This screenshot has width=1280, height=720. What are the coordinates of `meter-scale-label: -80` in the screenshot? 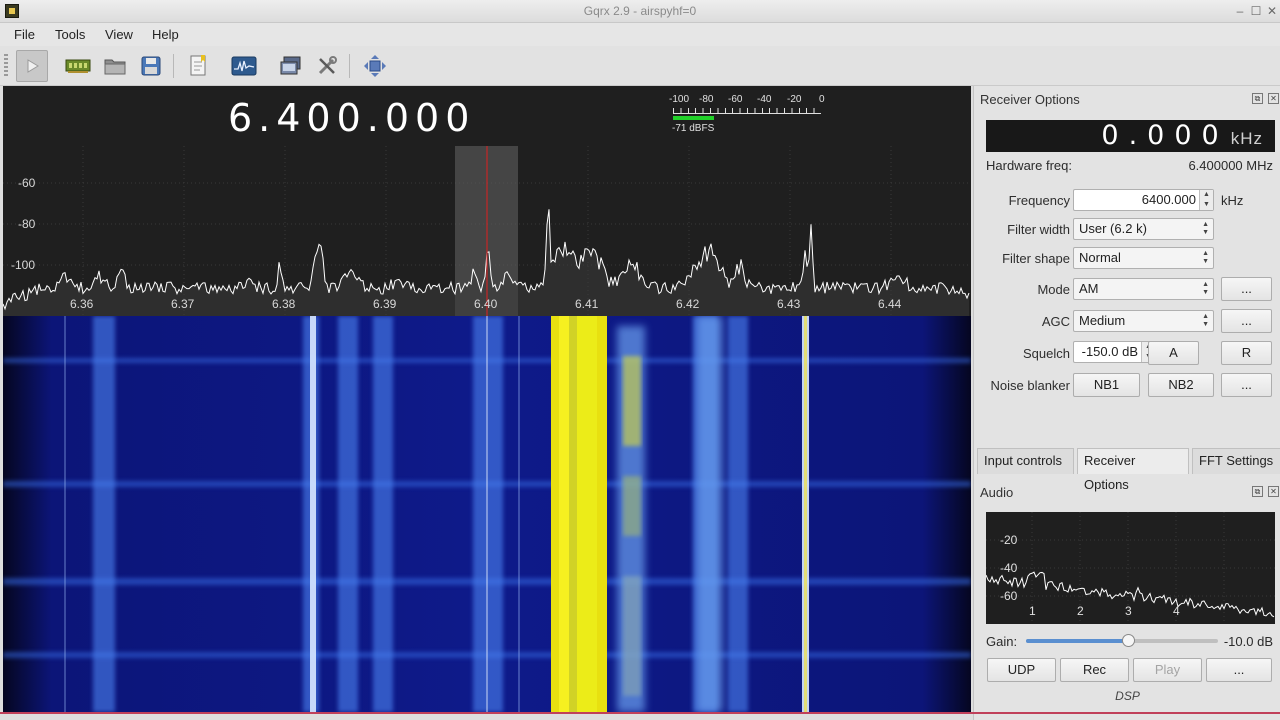 It's located at (706, 99).